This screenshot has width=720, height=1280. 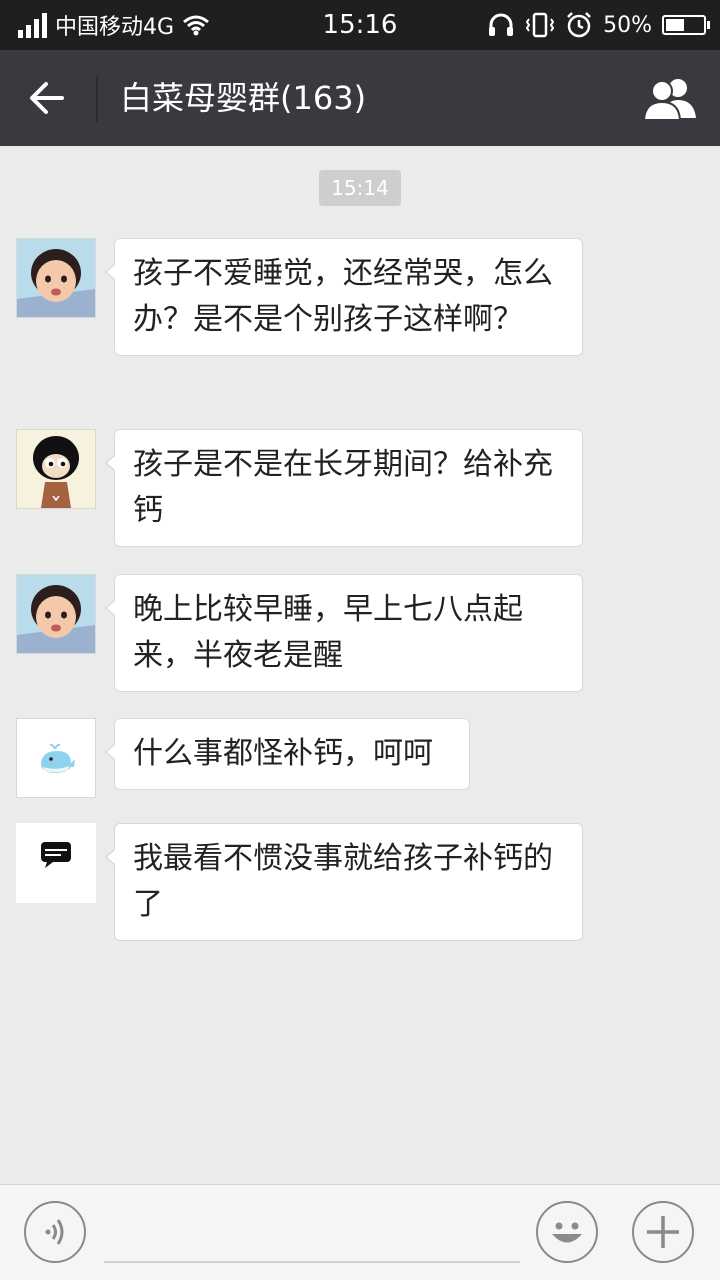 I want to click on message-input, so click(x=312, y=1235).